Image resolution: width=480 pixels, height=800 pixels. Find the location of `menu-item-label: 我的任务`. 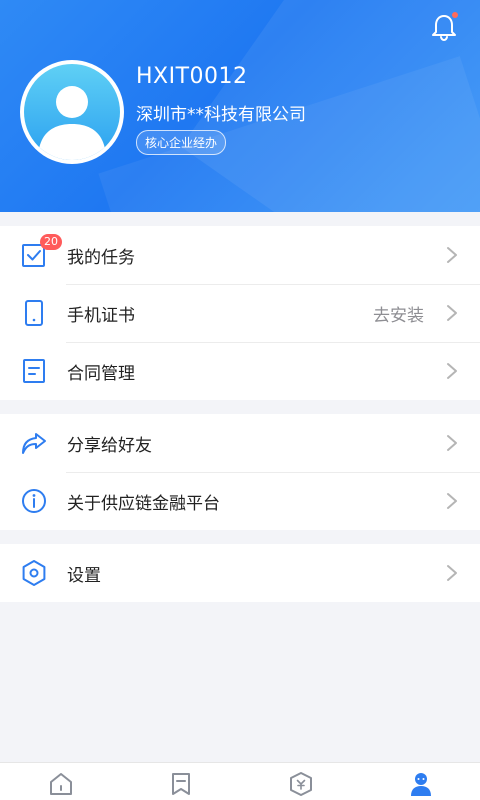

menu-item-label: 我的任务 is located at coordinates (101, 257).